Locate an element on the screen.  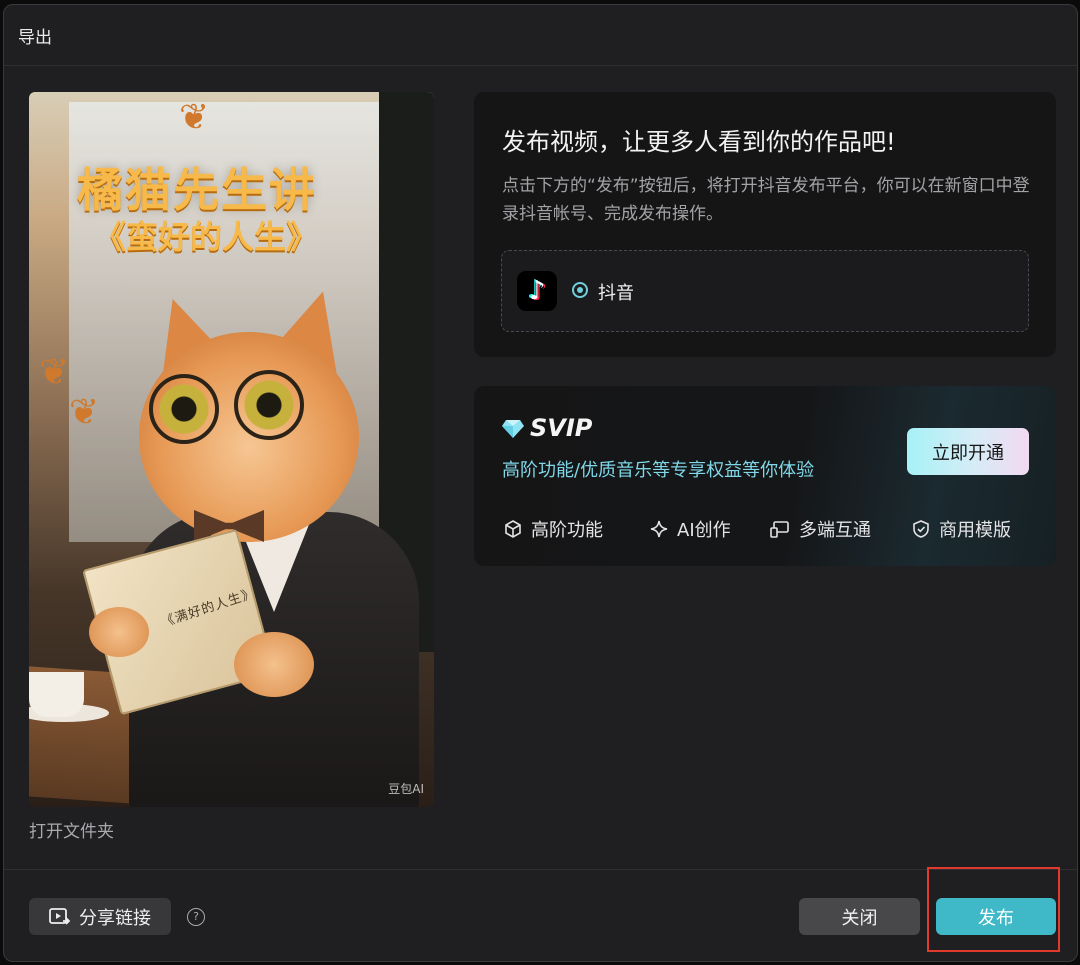
share-link-button: 分享链接 is located at coordinates (100, 916).